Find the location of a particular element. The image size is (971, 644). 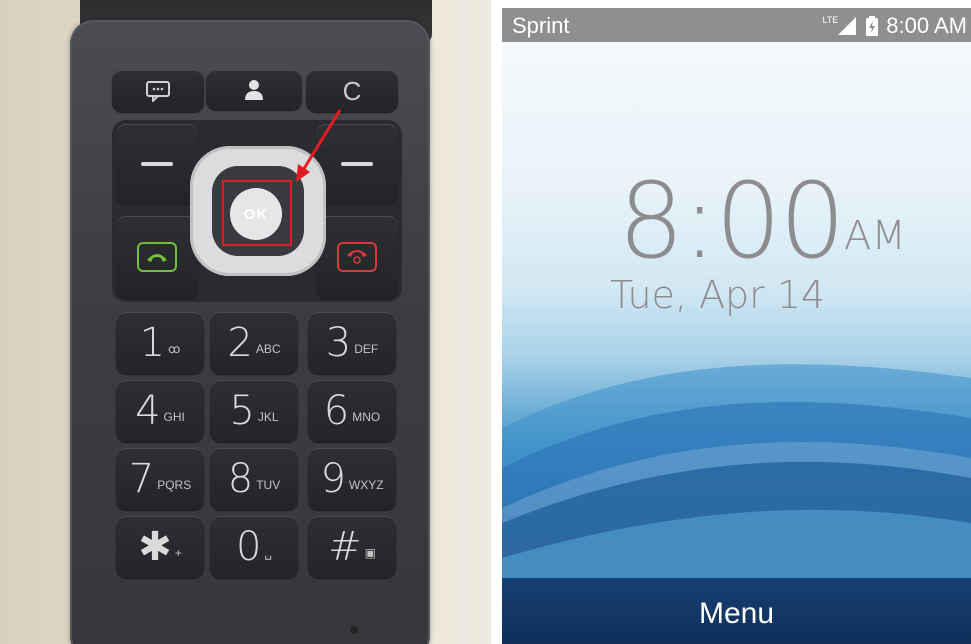

network-type: LTE is located at coordinates (830, 20).